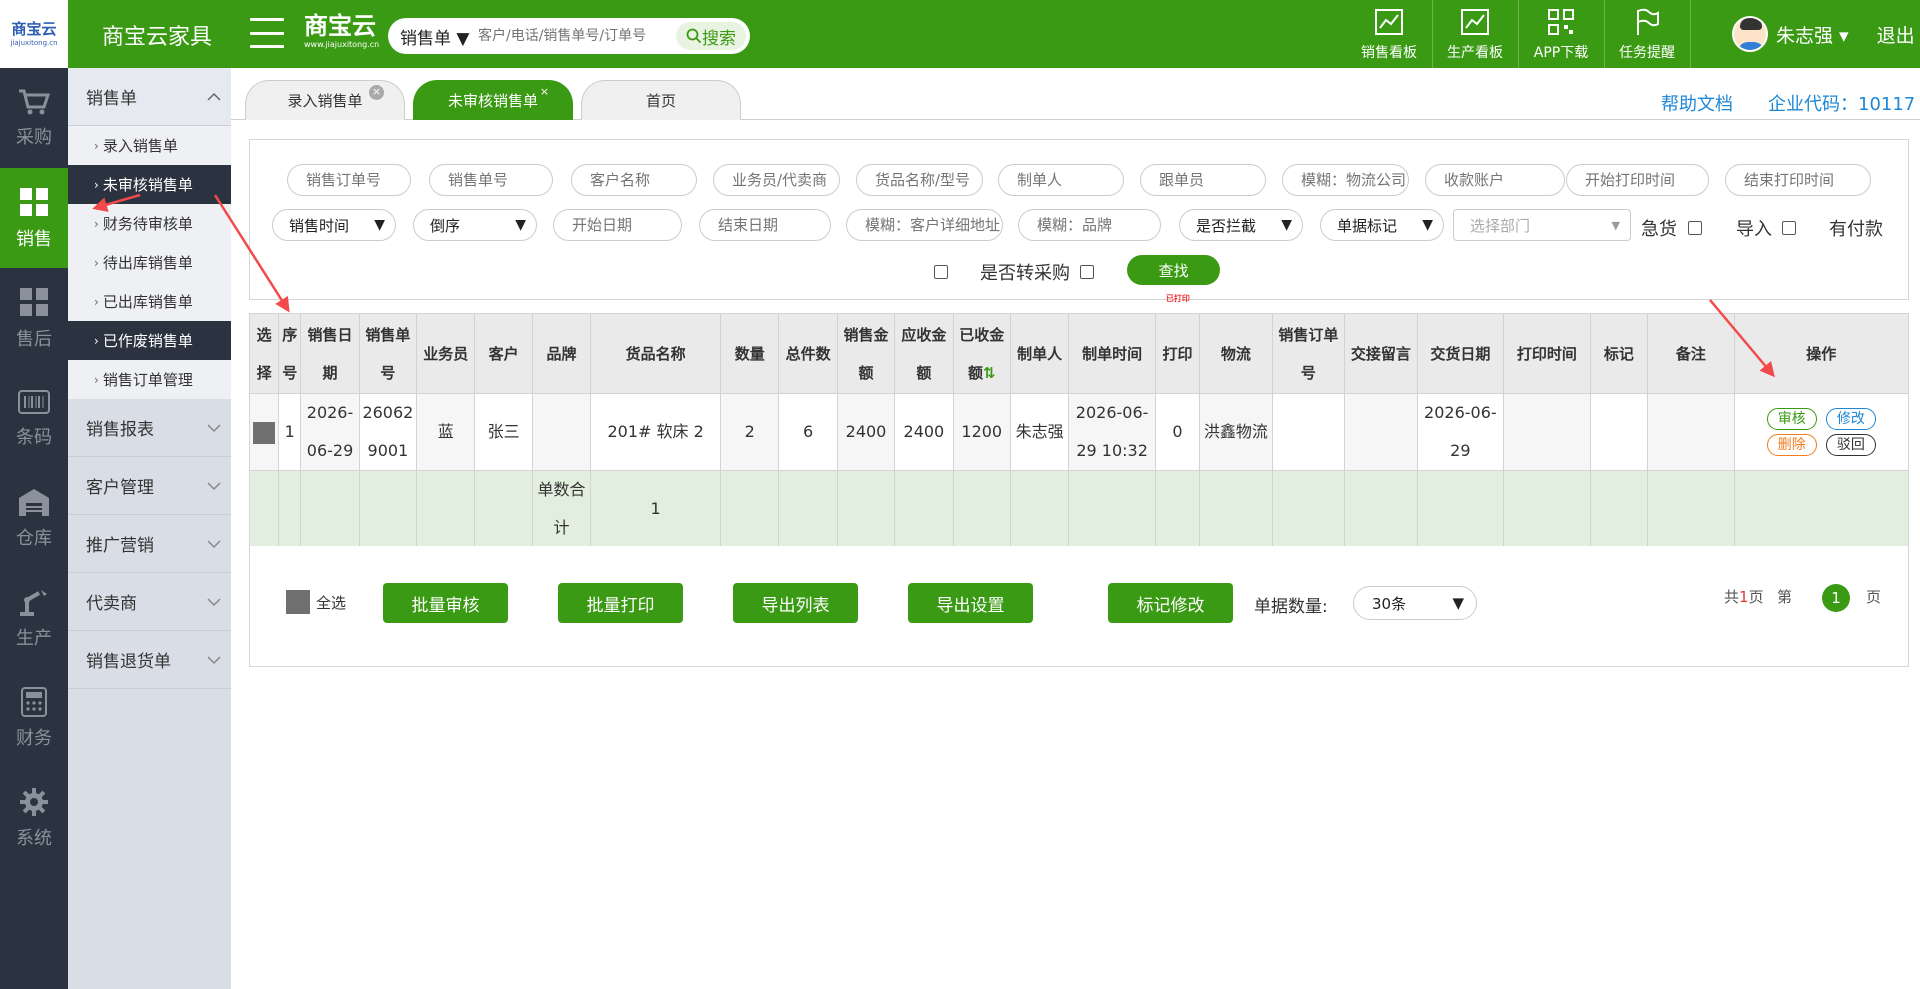 The width and height of the screenshot is (1920, 989). Describe the element at coordinates (656, 509) in the screenshot. I see `summary-count: 1` at that location.